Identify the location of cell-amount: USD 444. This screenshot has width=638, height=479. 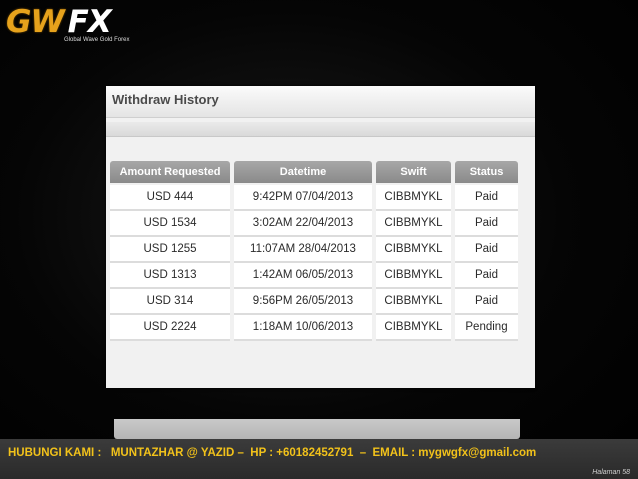
(170, 198).